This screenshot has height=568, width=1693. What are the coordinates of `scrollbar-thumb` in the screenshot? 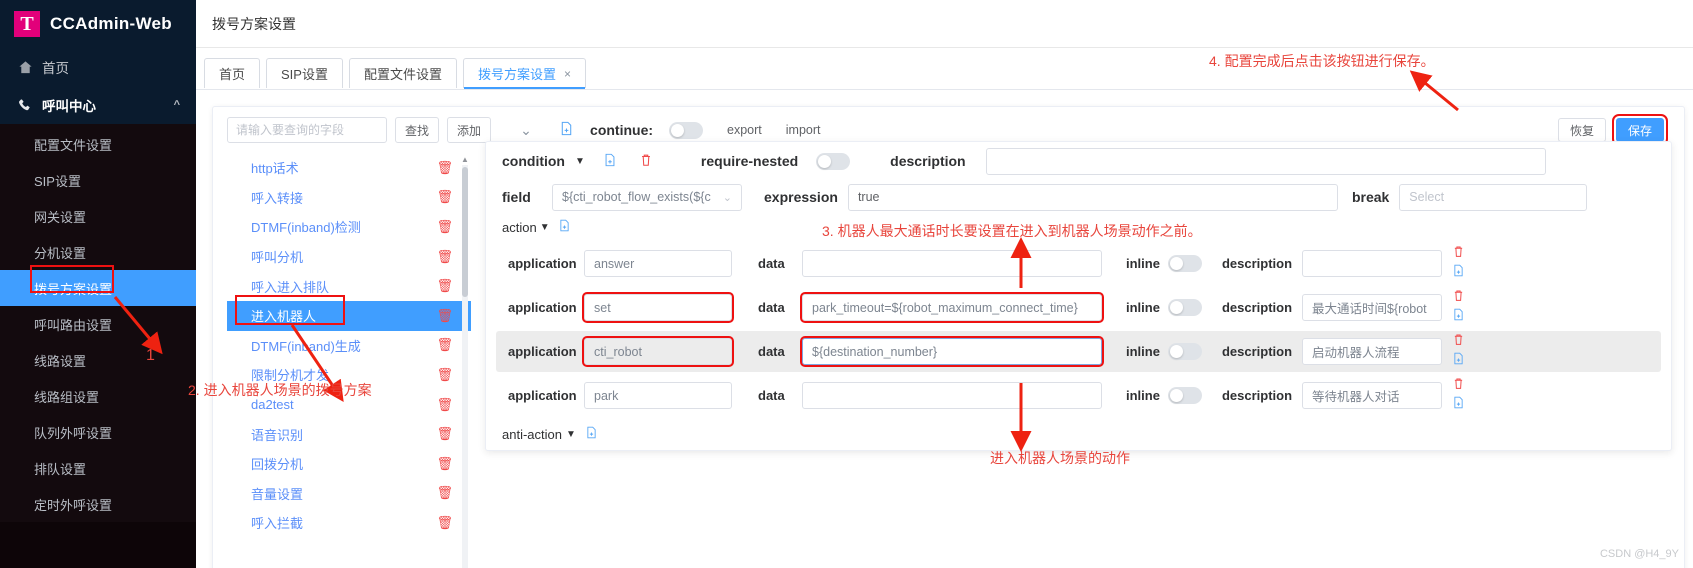 It's located at (465, 232).